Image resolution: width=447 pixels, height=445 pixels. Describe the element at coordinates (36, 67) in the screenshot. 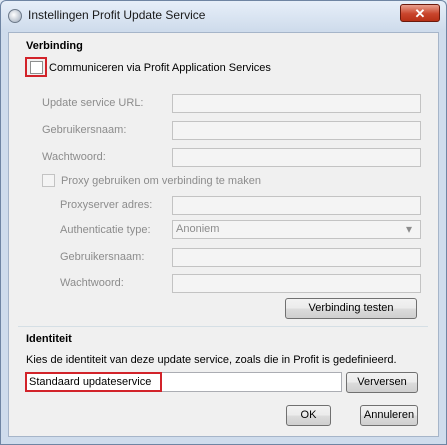

I see `communicate-checkbox` at that location.